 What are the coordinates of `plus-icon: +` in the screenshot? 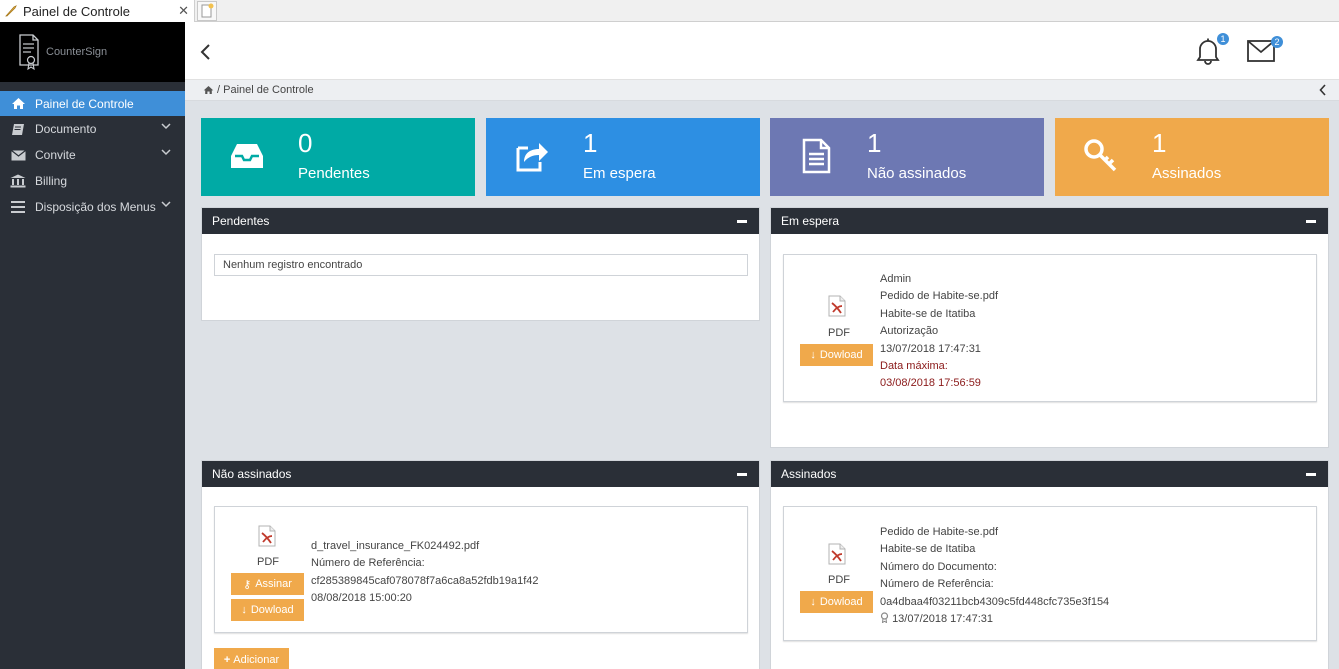 It's located at (227, 660).